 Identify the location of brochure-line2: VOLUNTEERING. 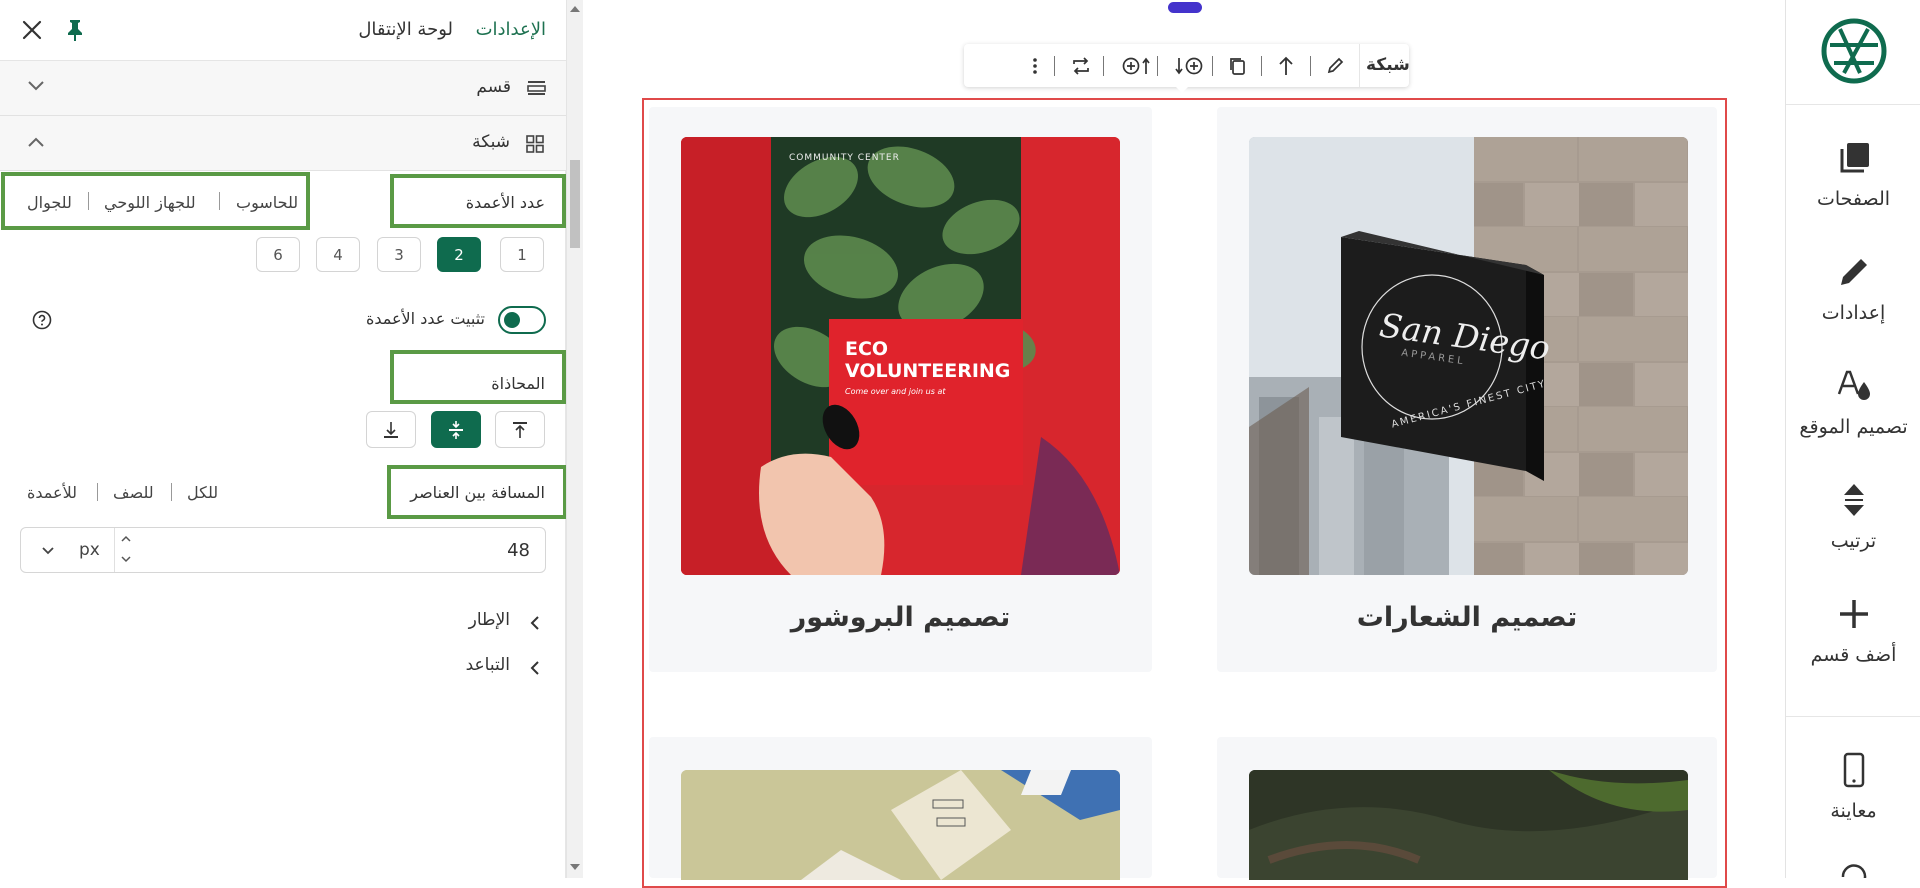
(928, 371).